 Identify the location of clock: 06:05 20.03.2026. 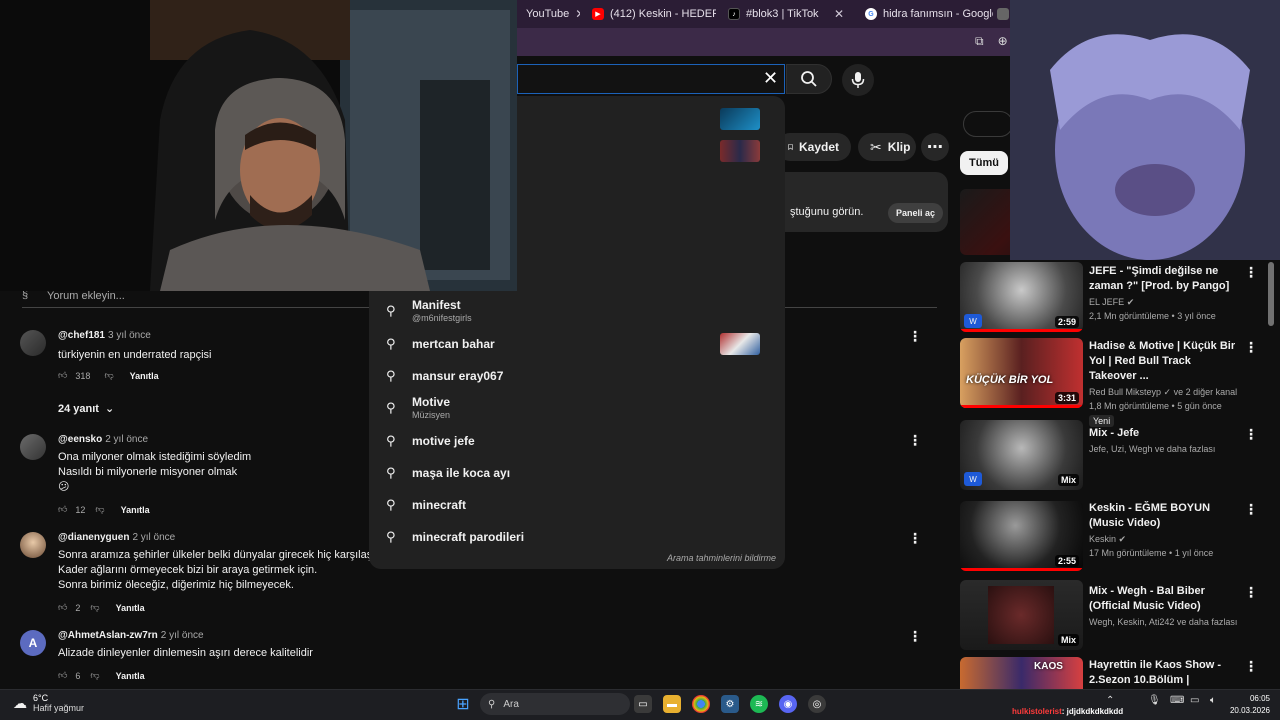
(1249, 705).